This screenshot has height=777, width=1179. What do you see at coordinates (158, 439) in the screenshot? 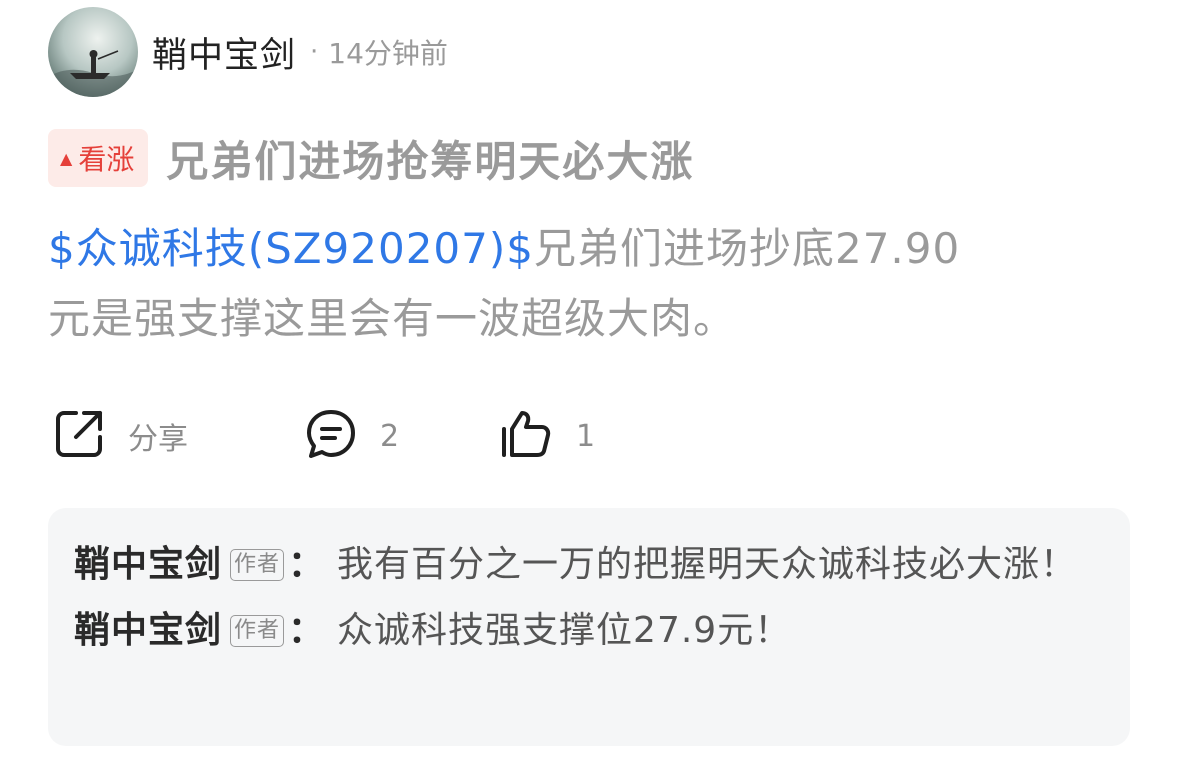
I see `share-label: 分享` at bounding box center [158, 439].